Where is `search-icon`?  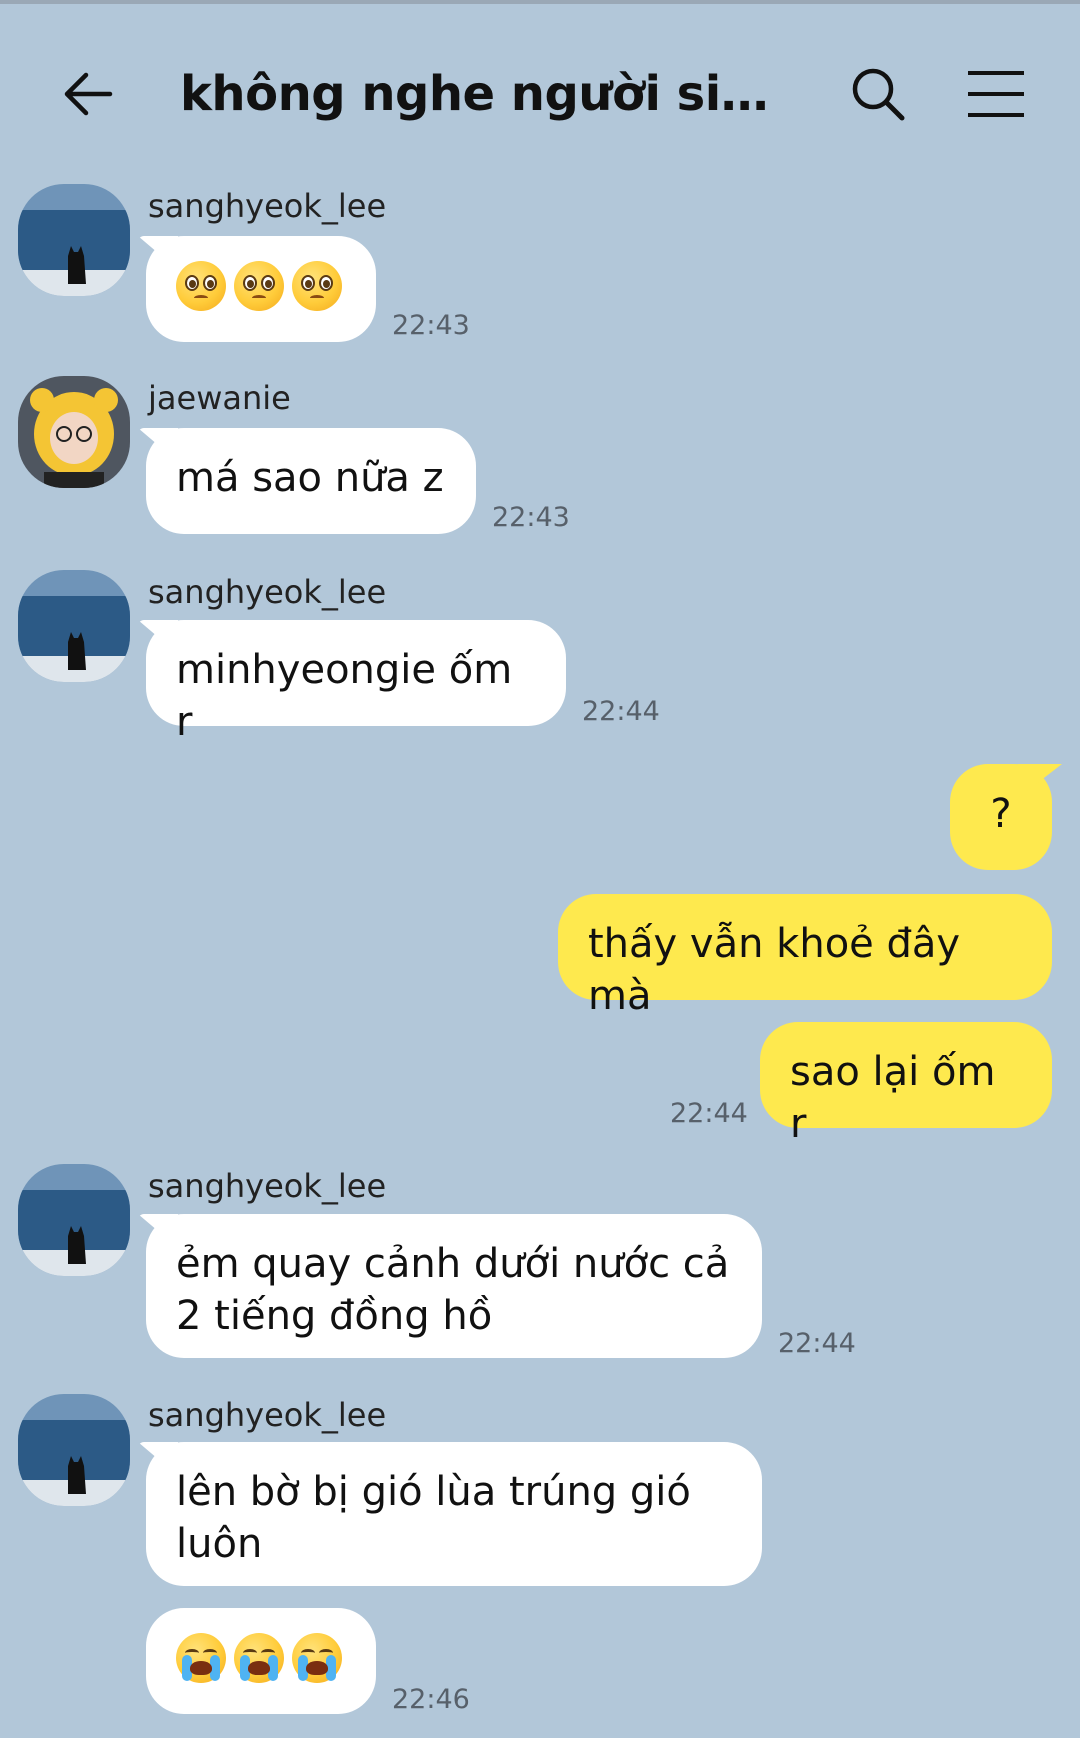 search-icon is located at coordinates (878, 94).